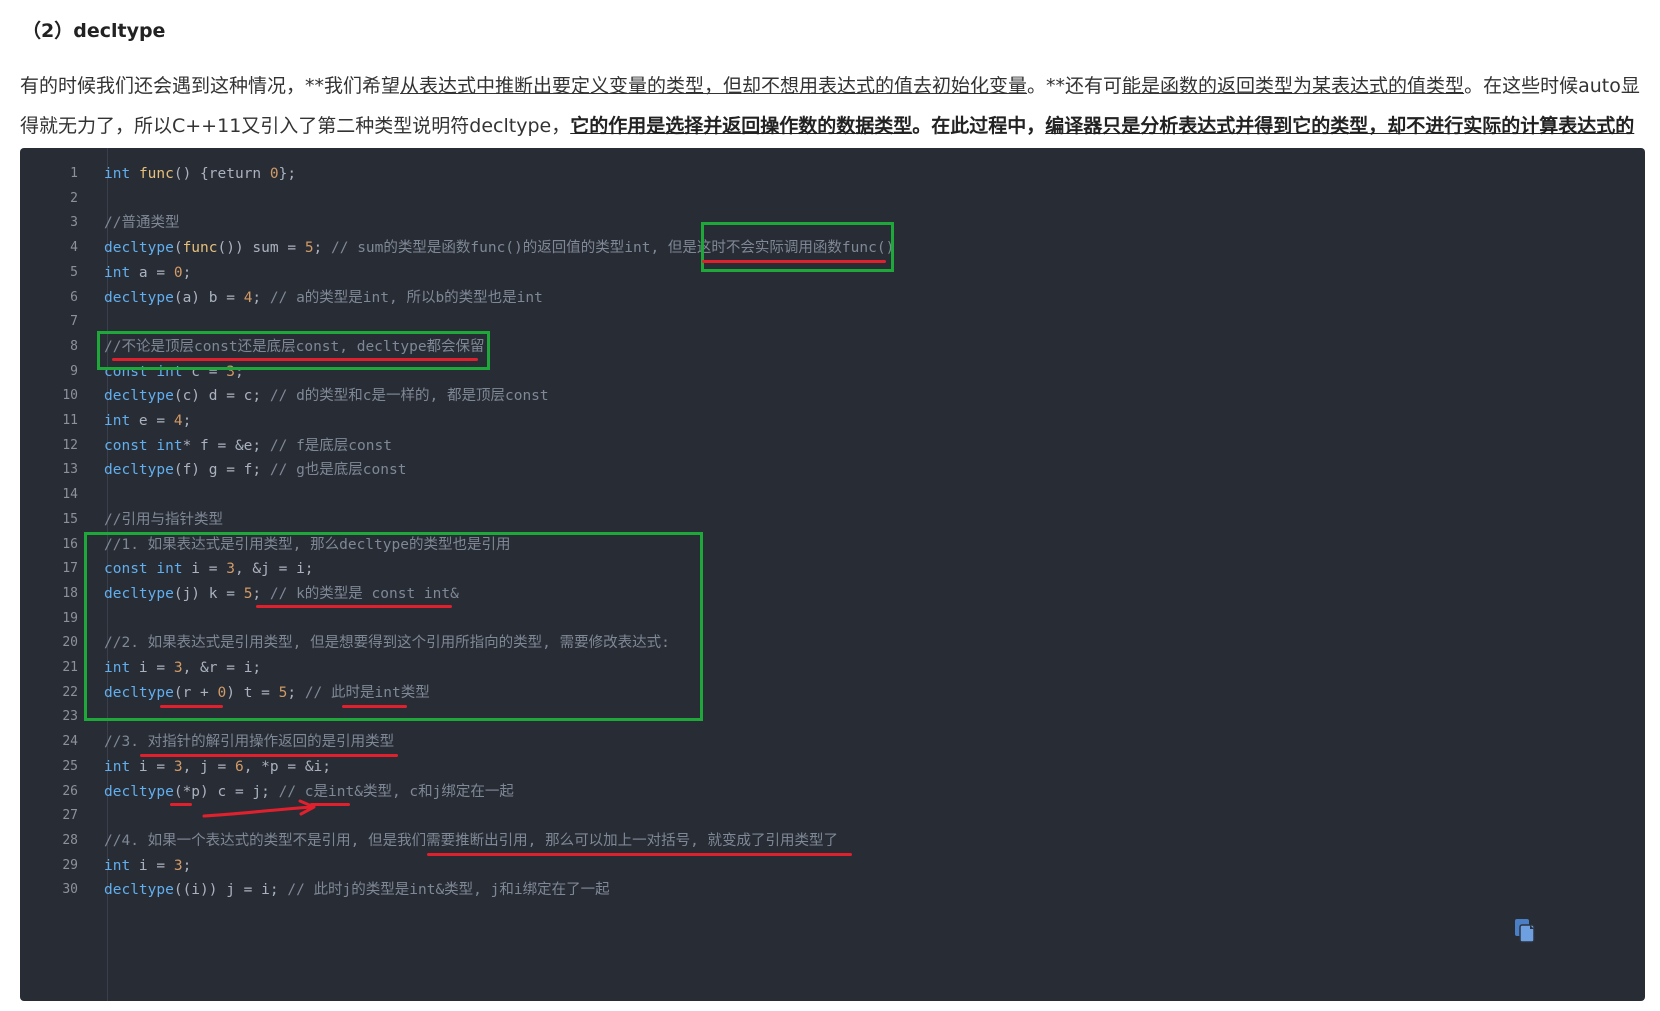 Image resolution: width=1660 pixels, height=1011 pixels. What do you see at coordinates (287, 766) in the screenshot?
I see `code-token: , *p = &i;` at bounding box center [287, 766].